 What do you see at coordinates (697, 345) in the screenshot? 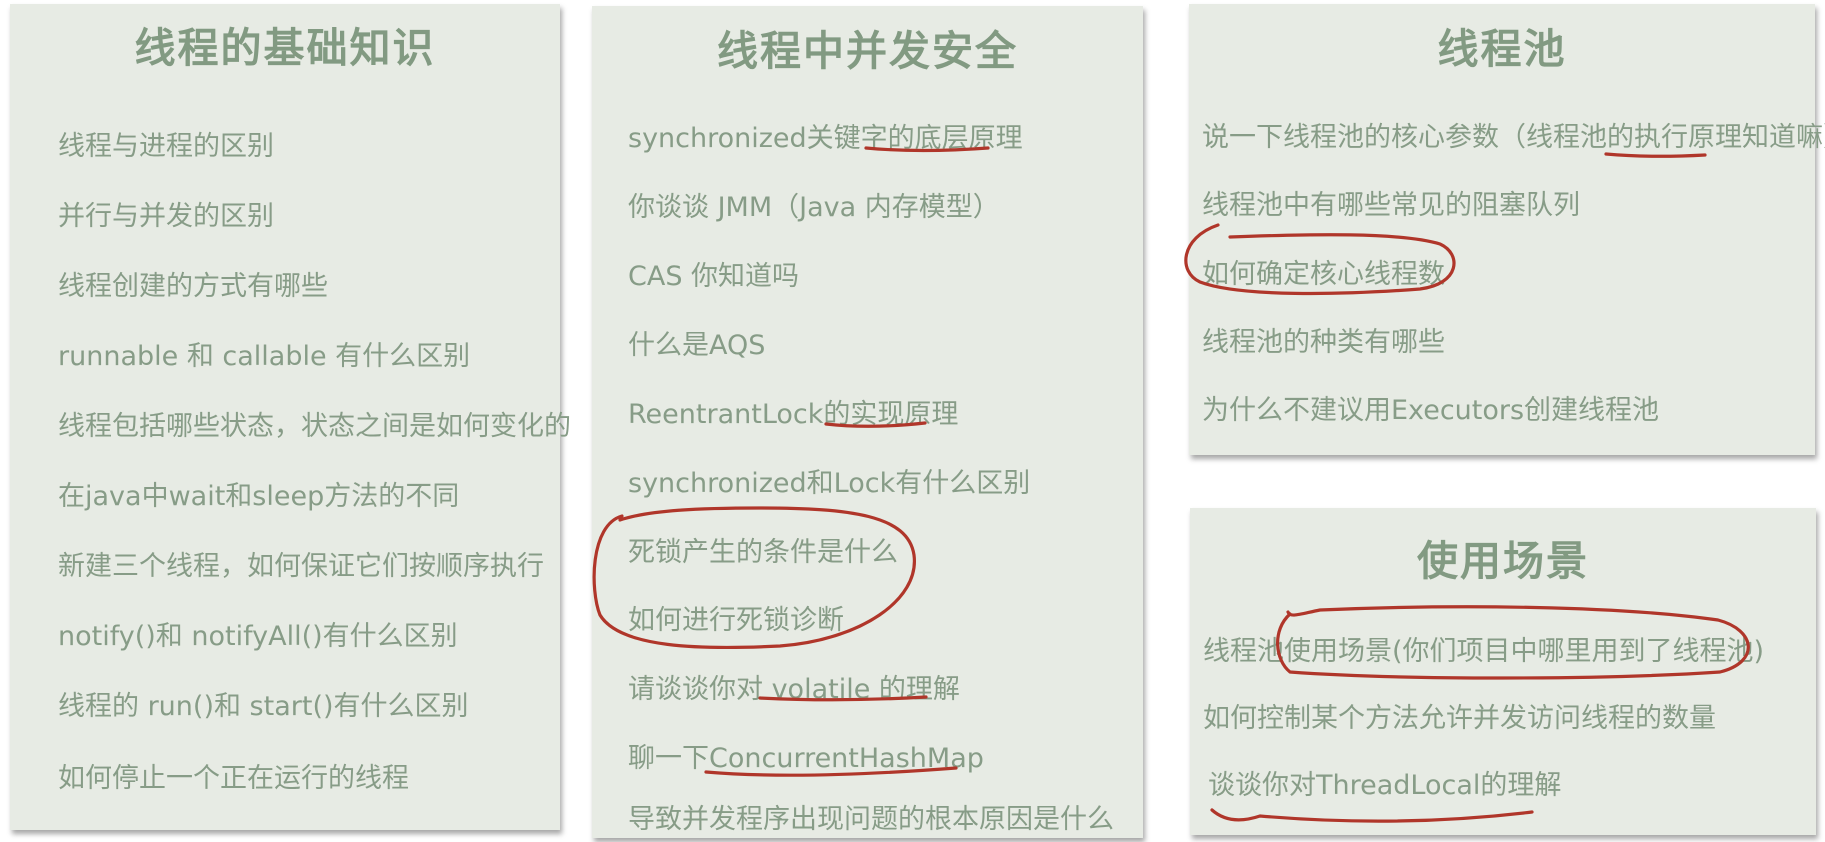
I see `topic-item: 什么是AQS` at bounding box center [697, 345].